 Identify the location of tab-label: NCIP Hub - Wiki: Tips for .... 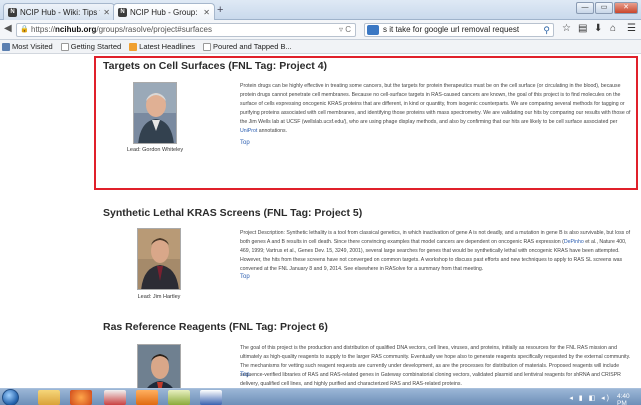
(60, 12).